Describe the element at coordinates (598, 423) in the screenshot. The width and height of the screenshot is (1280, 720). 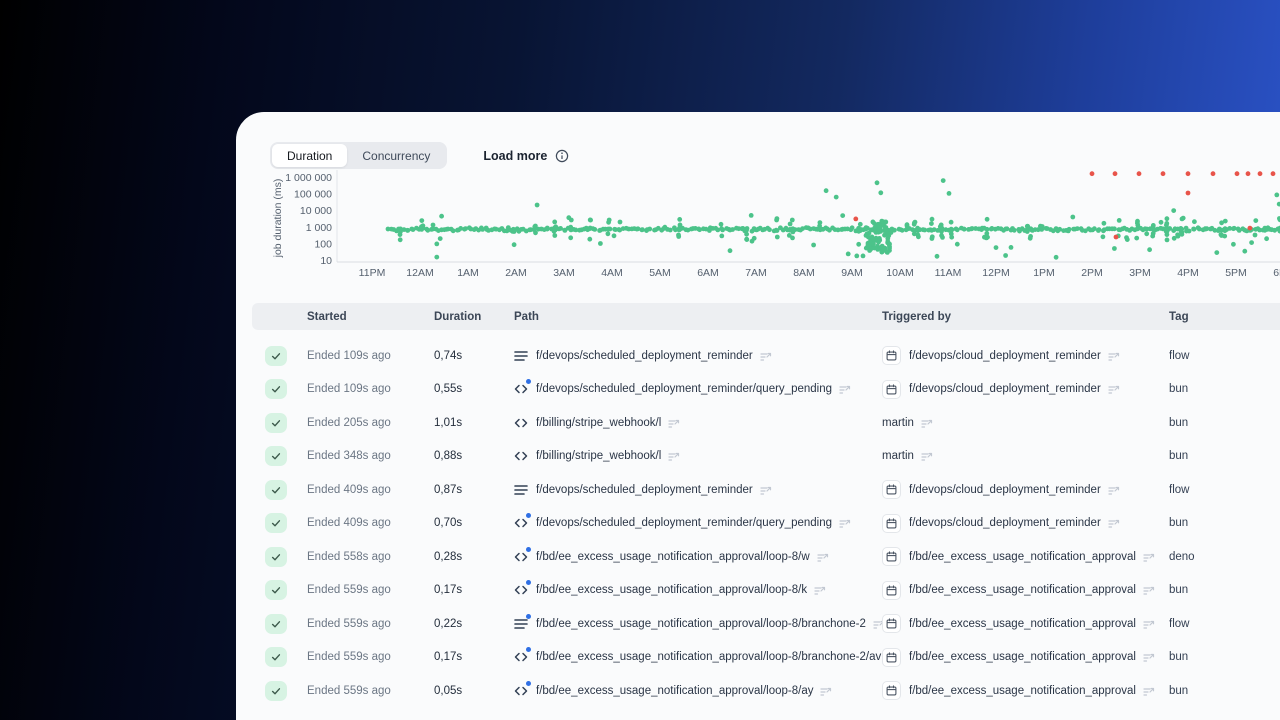
I see `path-link: f/billing/stripe_webhook/l` at that location.